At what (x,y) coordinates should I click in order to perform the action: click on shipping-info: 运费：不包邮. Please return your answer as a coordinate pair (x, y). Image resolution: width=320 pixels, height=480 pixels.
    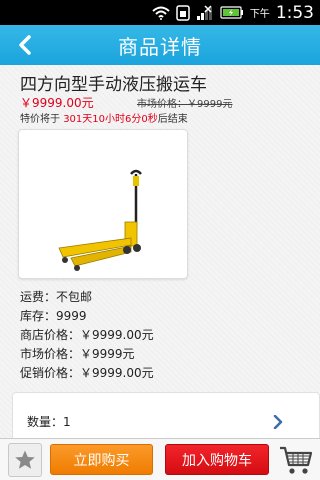
    Looking at the image, I should click on (56, 297).